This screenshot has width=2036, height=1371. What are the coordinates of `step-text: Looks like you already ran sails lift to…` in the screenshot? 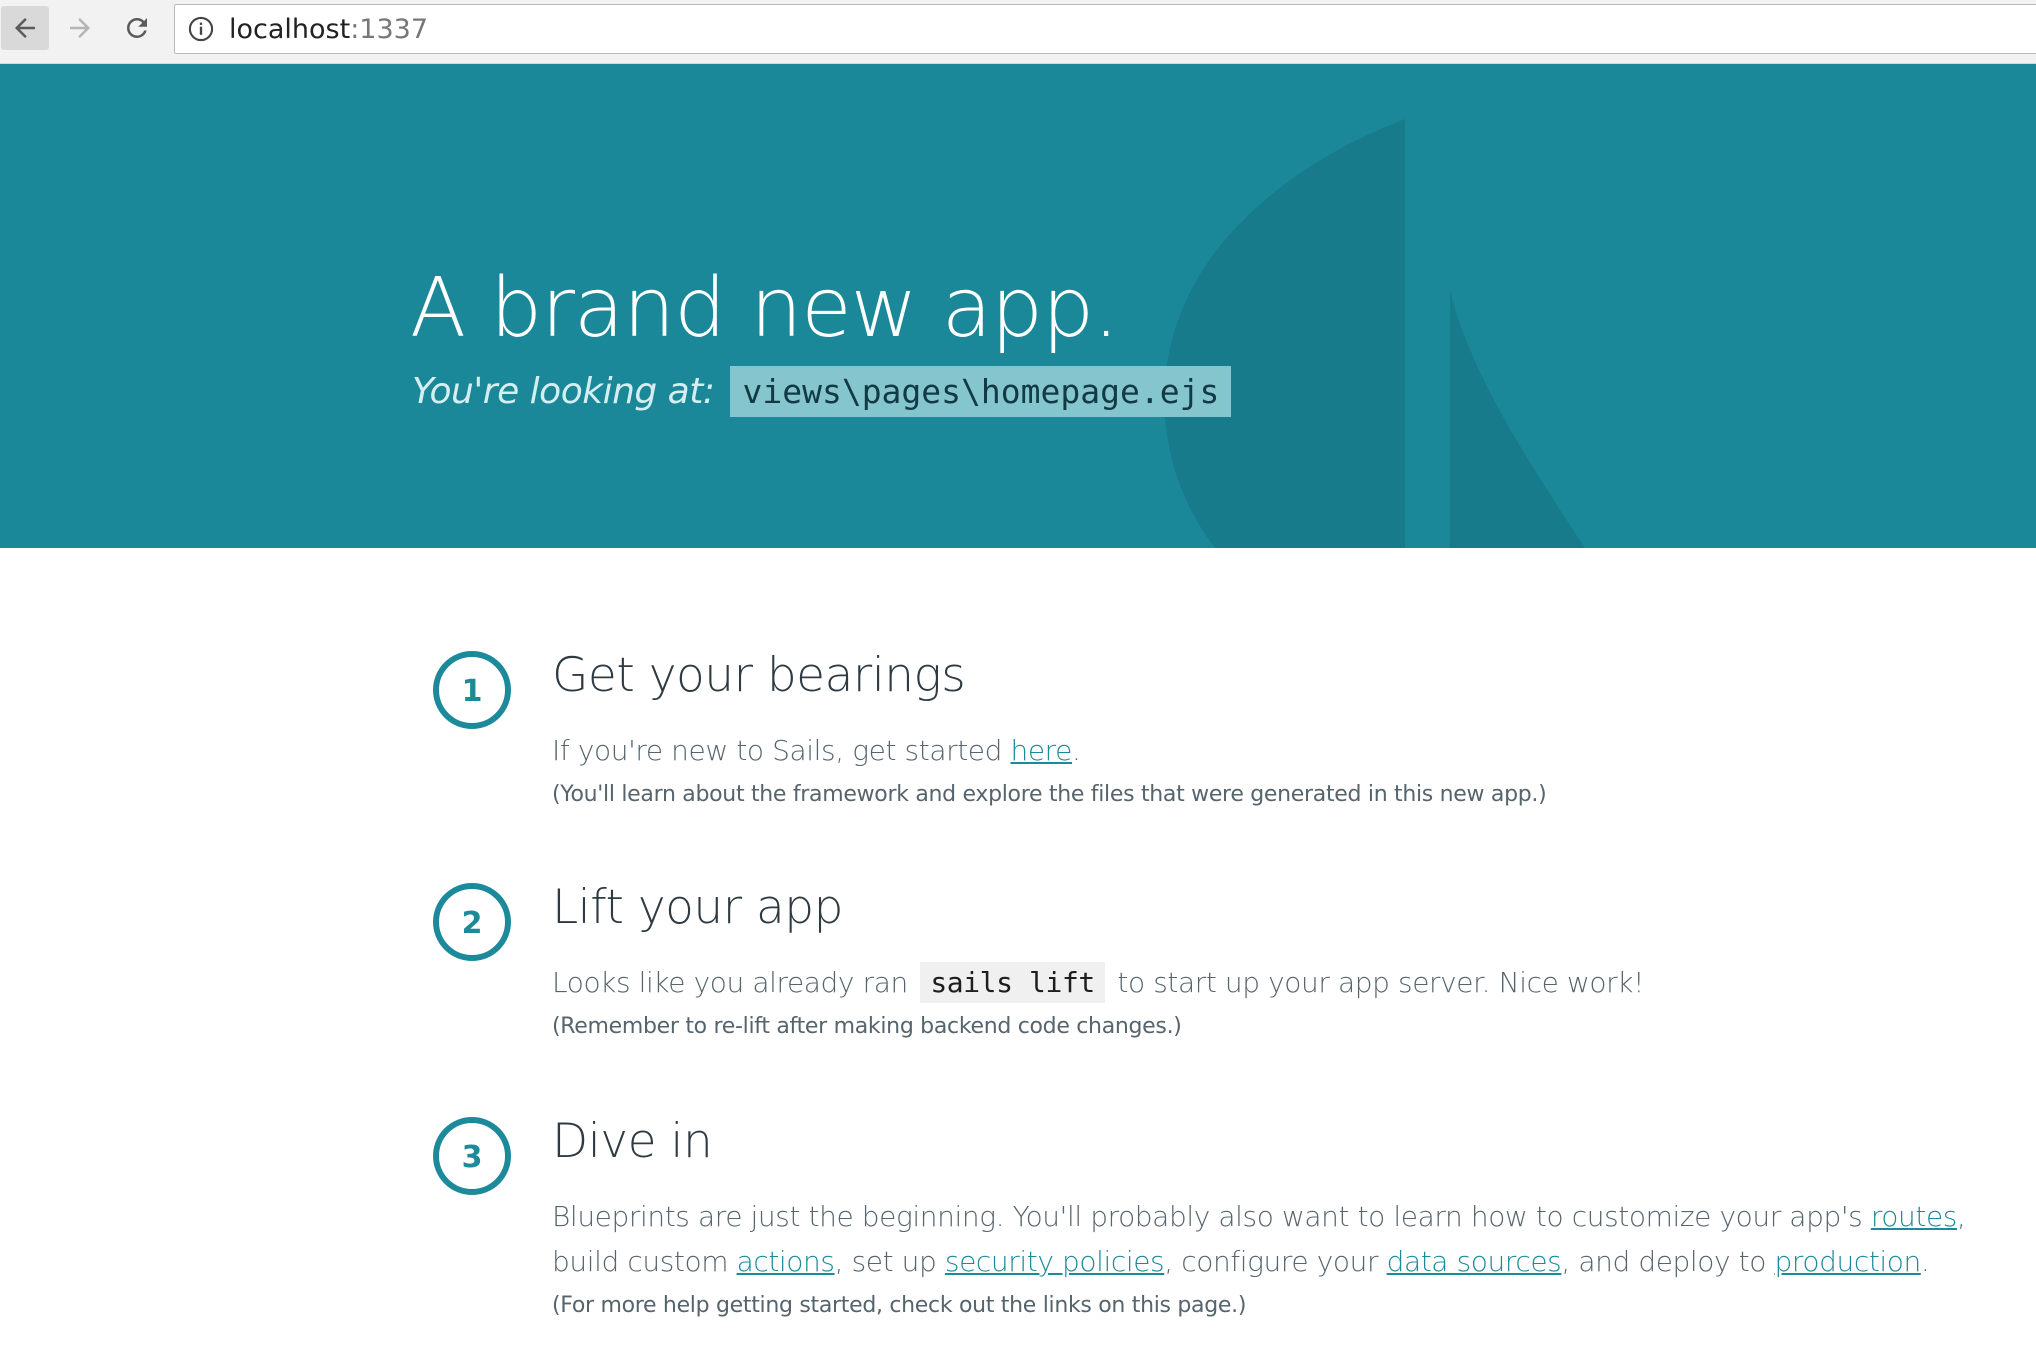 It's located at (1292, 982).